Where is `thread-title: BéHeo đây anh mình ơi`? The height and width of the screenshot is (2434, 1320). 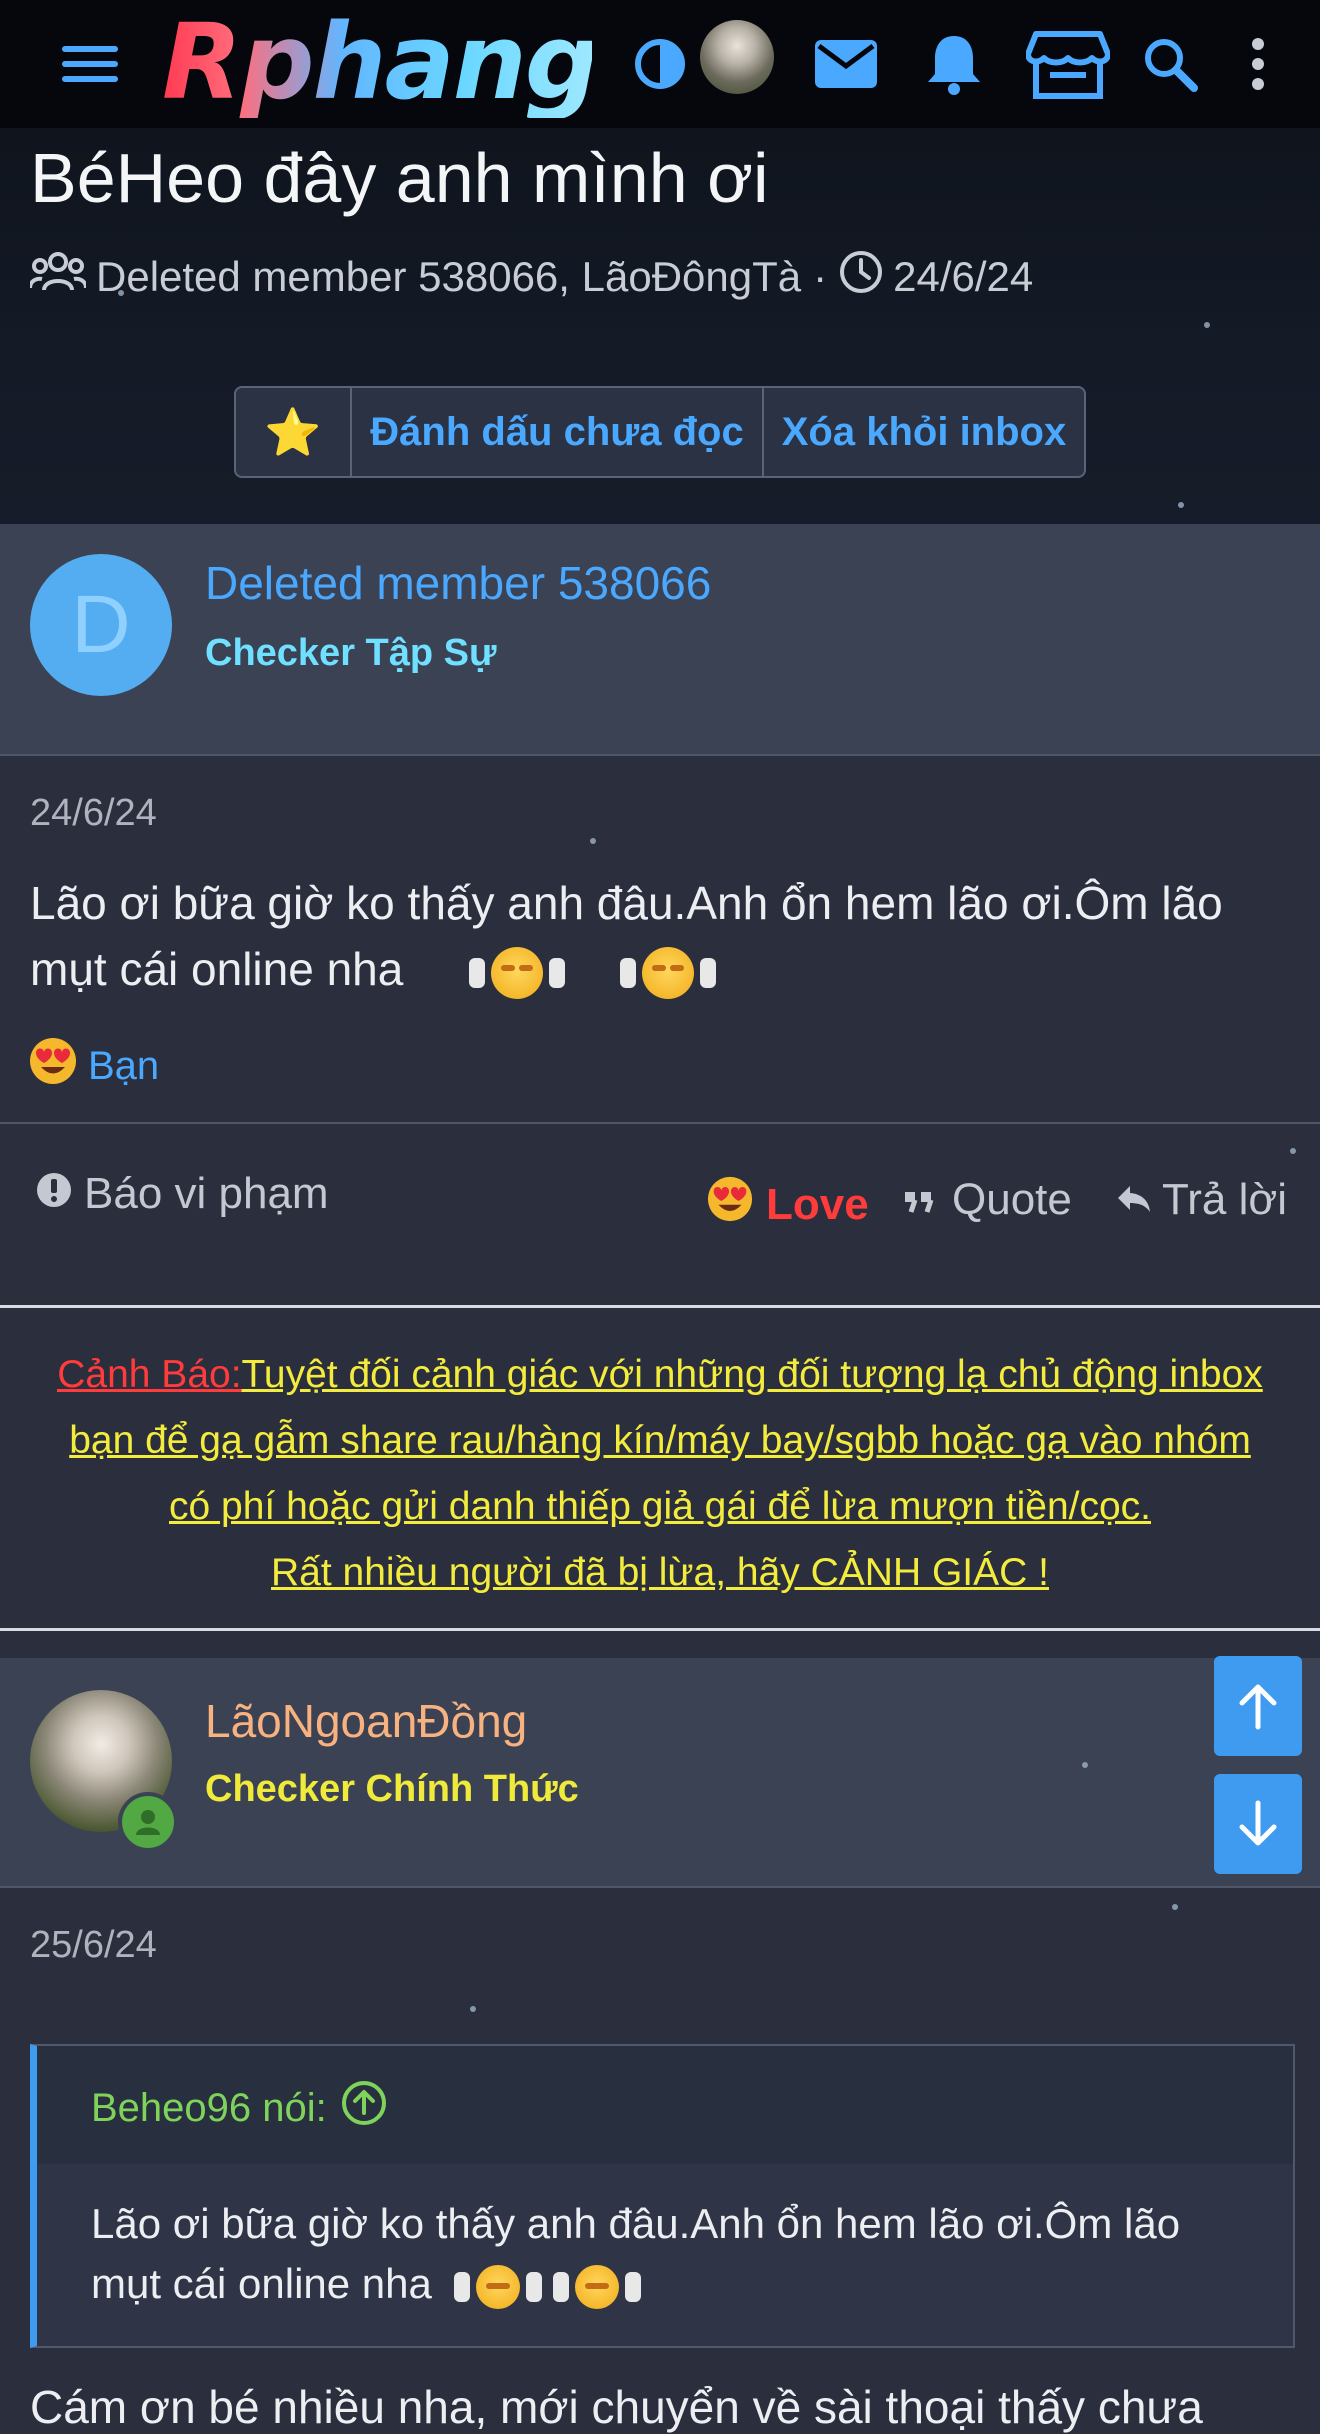 thread-title: BéHeo đây anh mình ơi is located at coordinates (399, 178).